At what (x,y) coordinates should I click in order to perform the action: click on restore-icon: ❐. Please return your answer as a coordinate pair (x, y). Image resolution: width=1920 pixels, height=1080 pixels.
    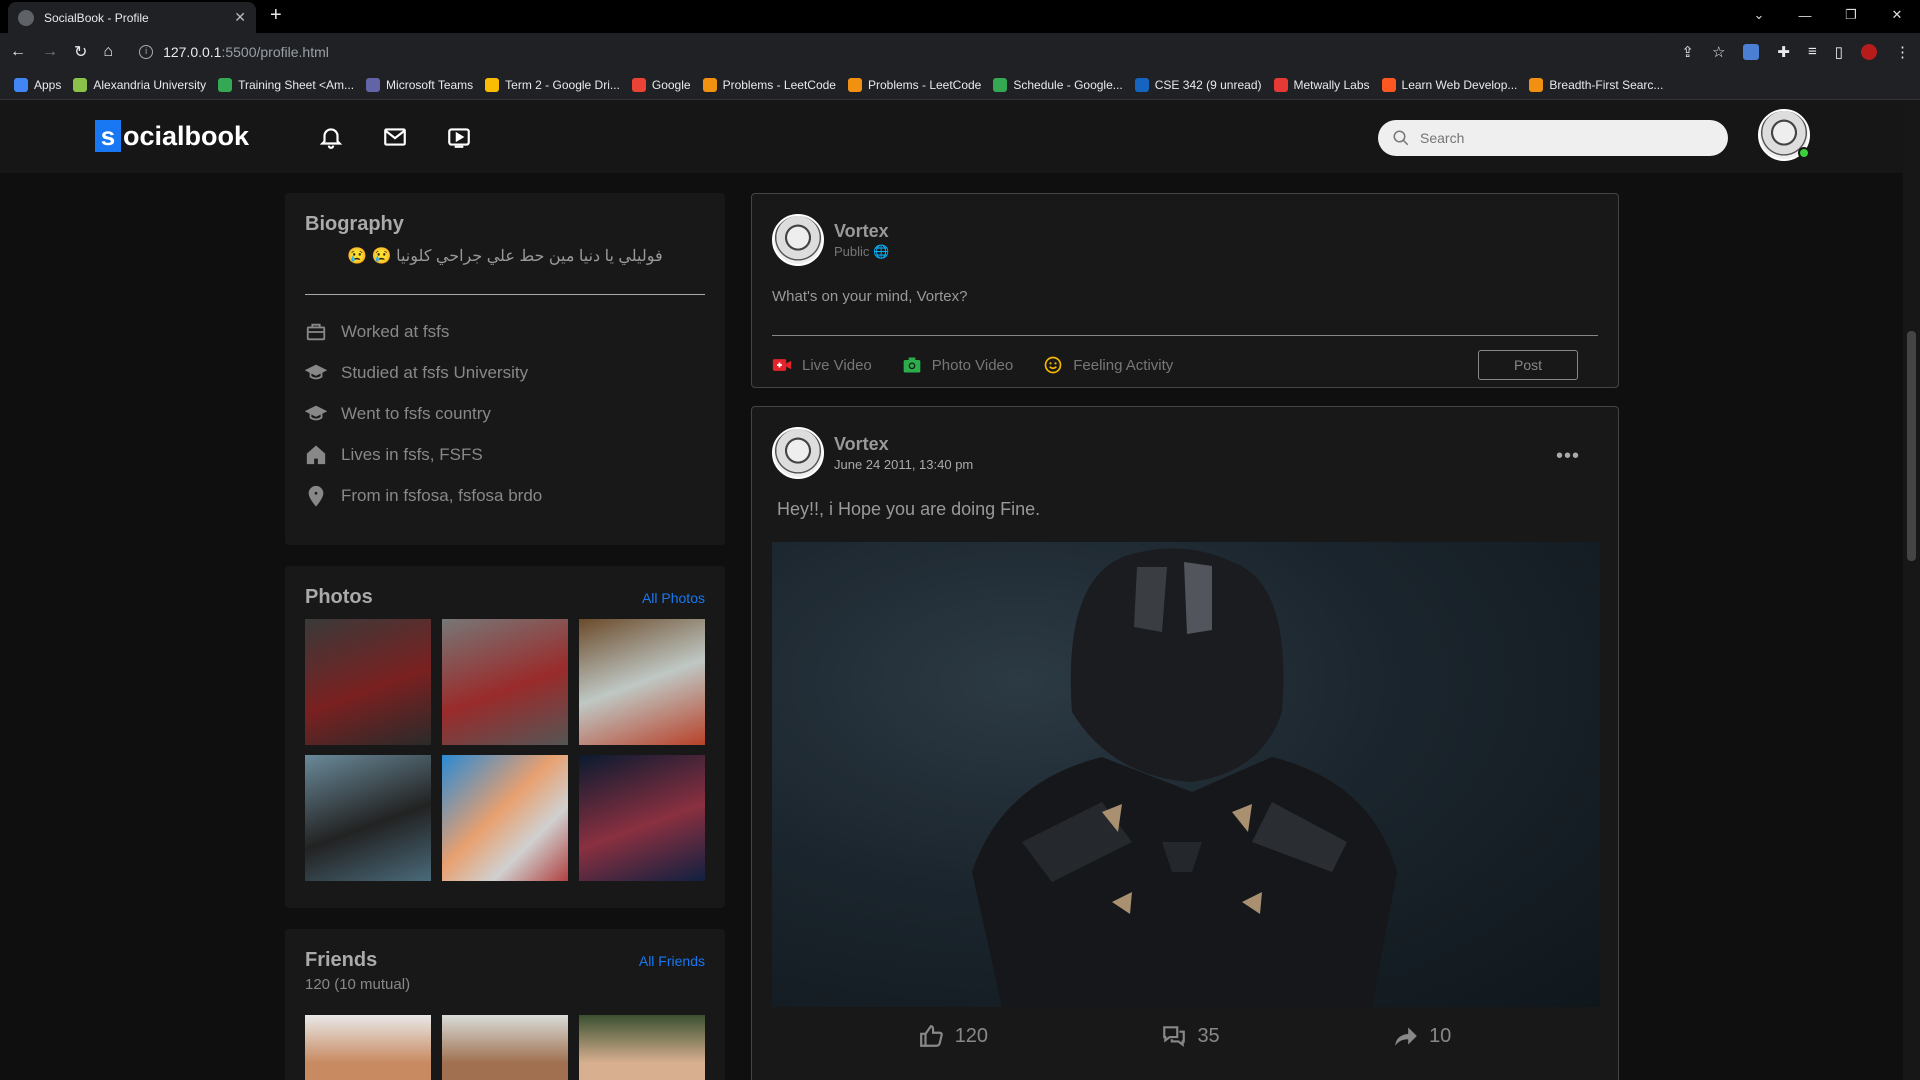
    Looking at the image, I should click on (1851, 15).